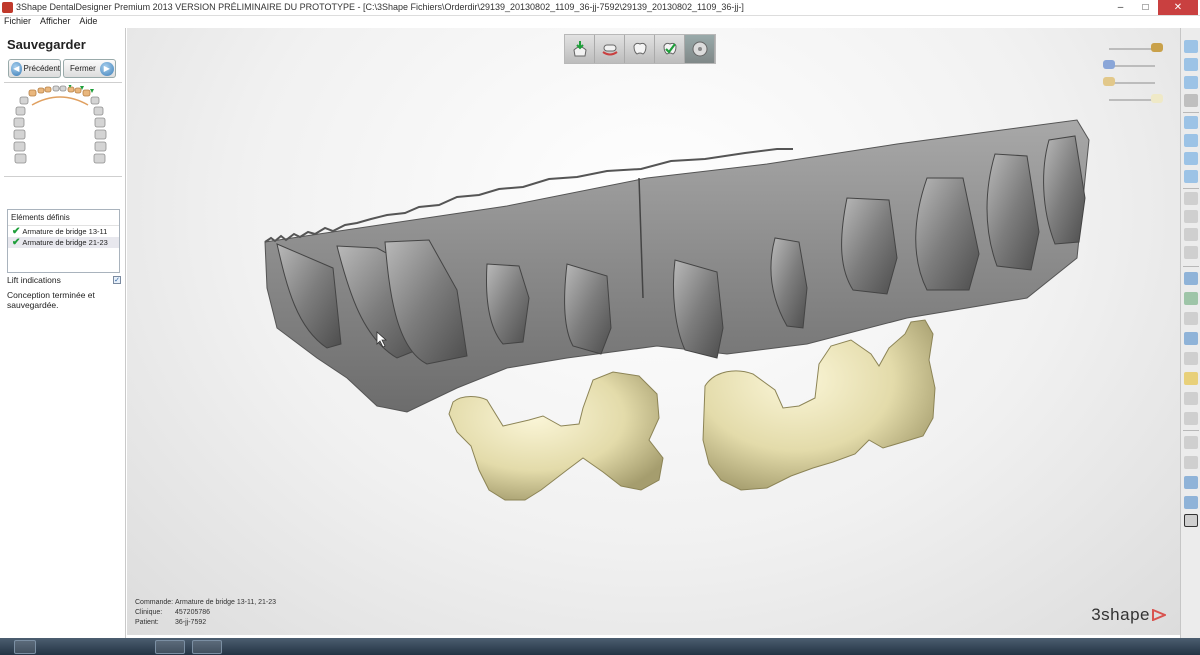  I want to click on tooth-upload-icon, so click(580, 49).